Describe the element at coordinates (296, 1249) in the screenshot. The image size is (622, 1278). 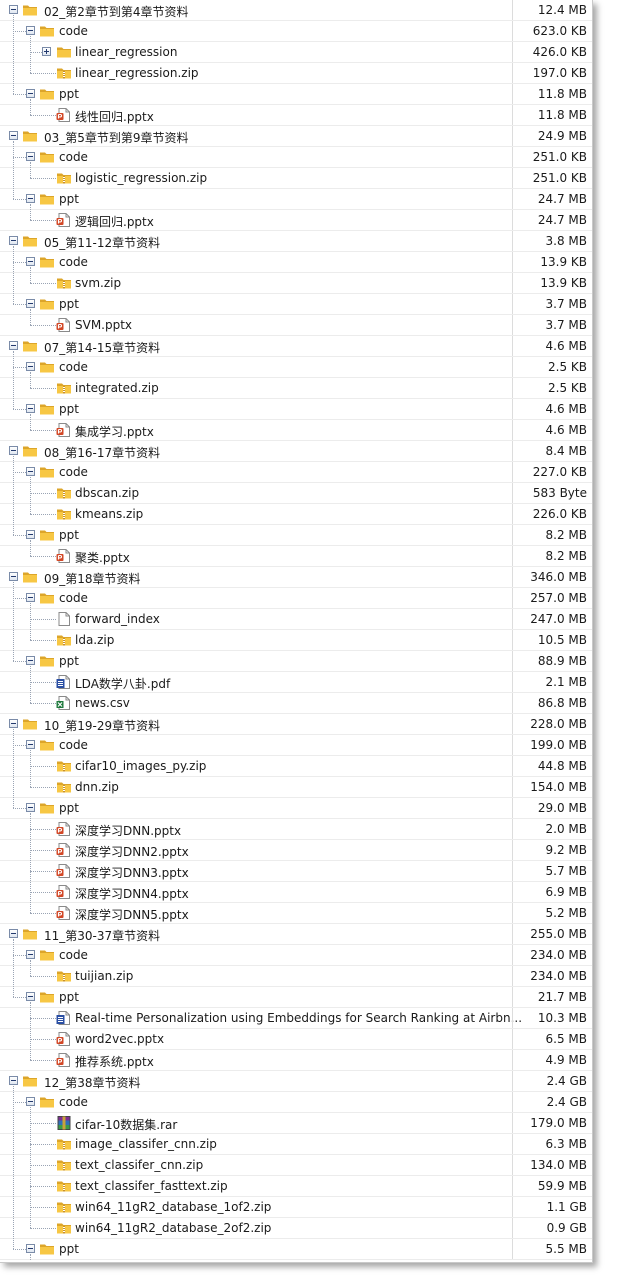
I see `tree-folder-row: ppt 5.5 MB` at that location.